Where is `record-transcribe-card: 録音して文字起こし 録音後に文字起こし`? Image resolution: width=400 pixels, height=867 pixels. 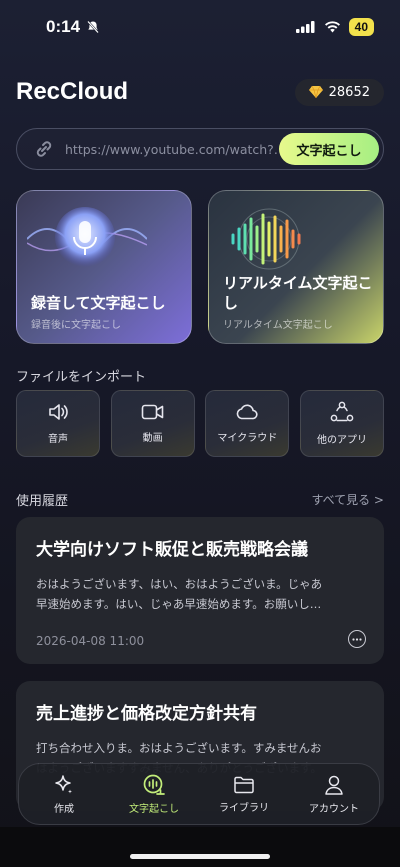
record-transcribe-card: 録音して文字起こし 録音後に文字起こし is located at coordinates (104, 267).